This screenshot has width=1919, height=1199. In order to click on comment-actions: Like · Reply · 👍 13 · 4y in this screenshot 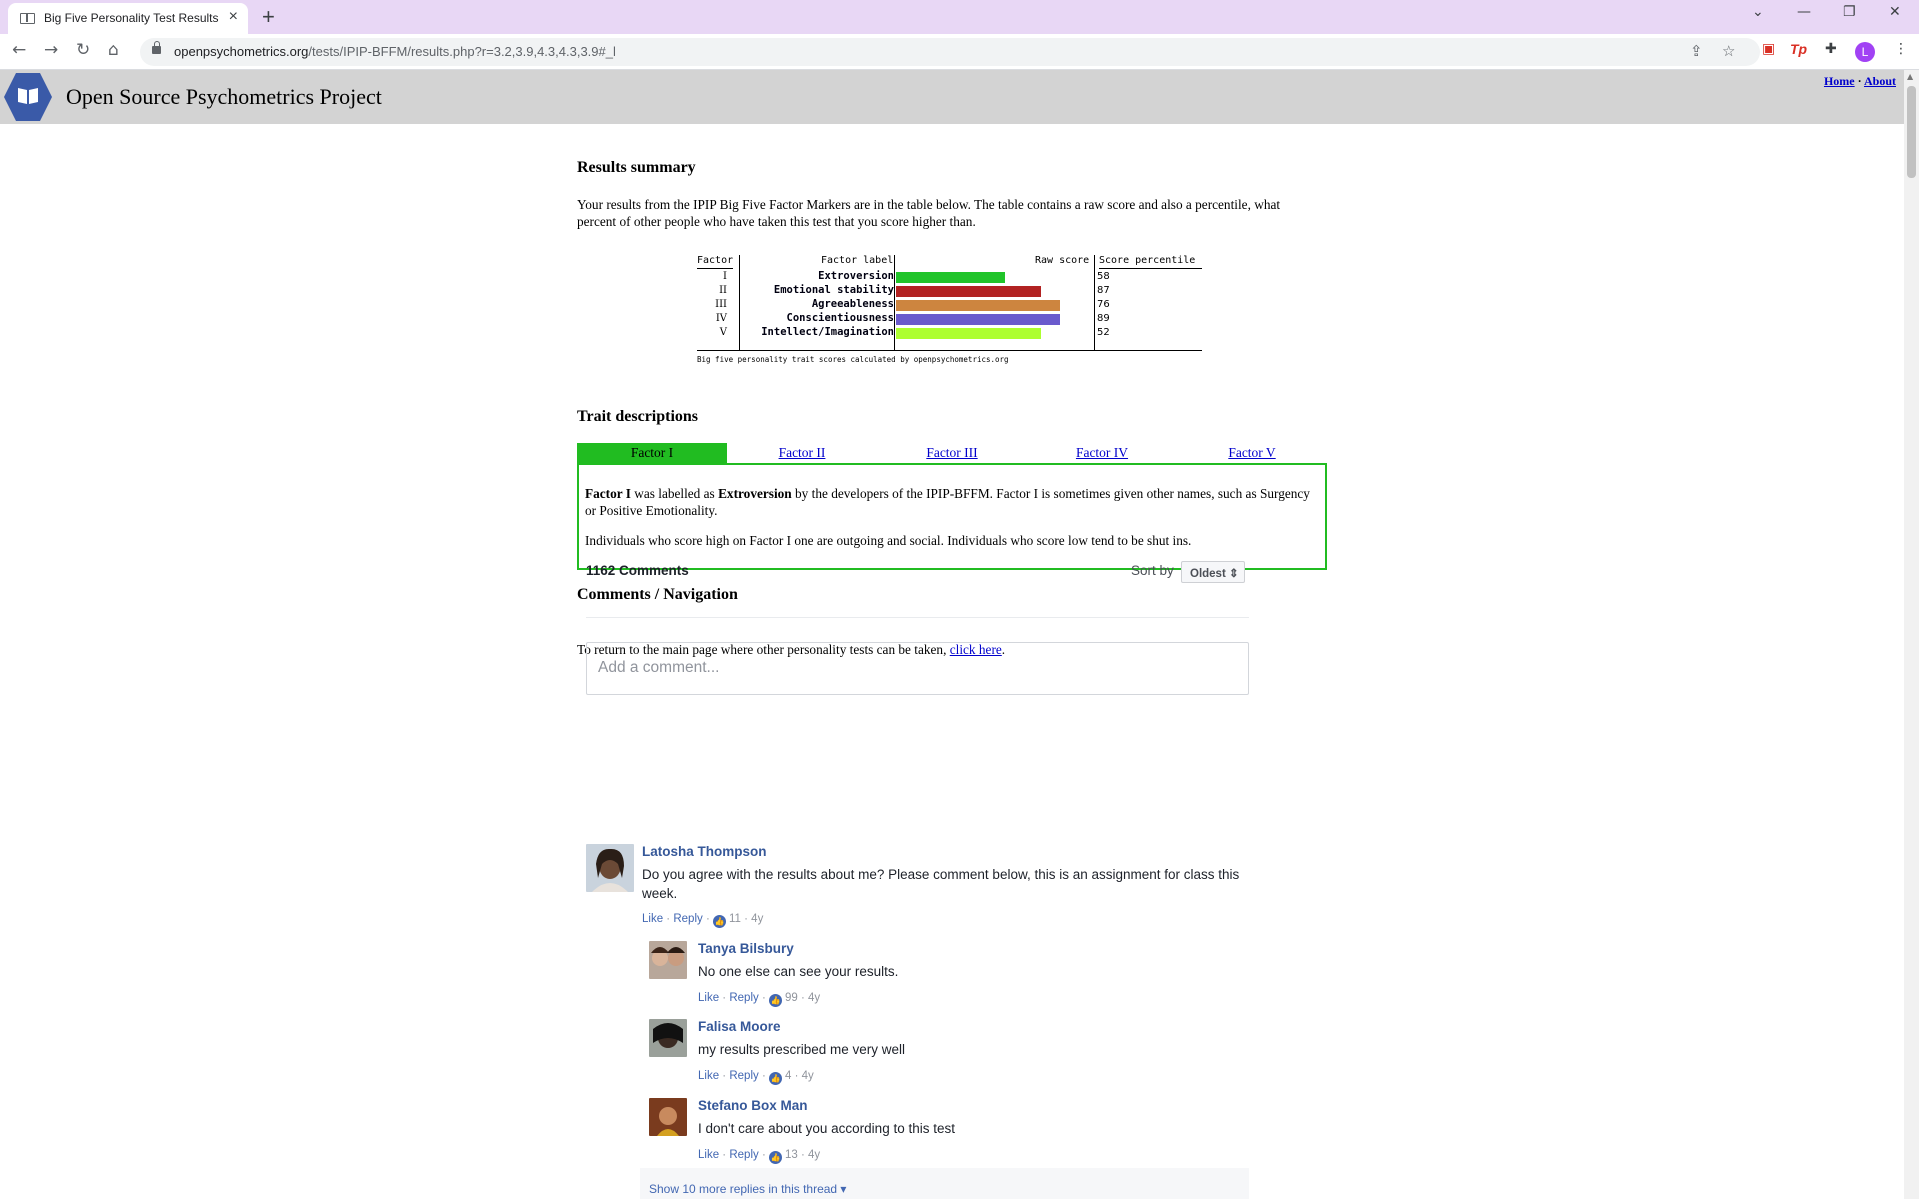, I will do `click(759, 1156)`.